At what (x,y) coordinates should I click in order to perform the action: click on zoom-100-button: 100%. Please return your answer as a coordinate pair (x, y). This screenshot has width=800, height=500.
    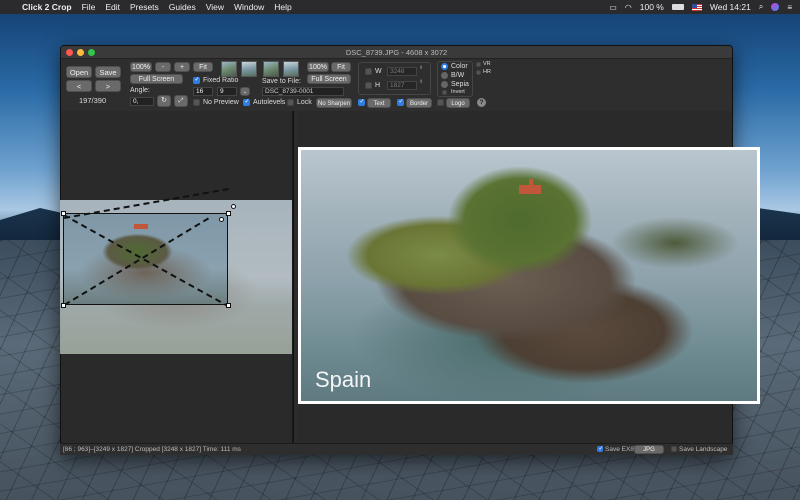
    Looking at the image, I should click on (141, 67).